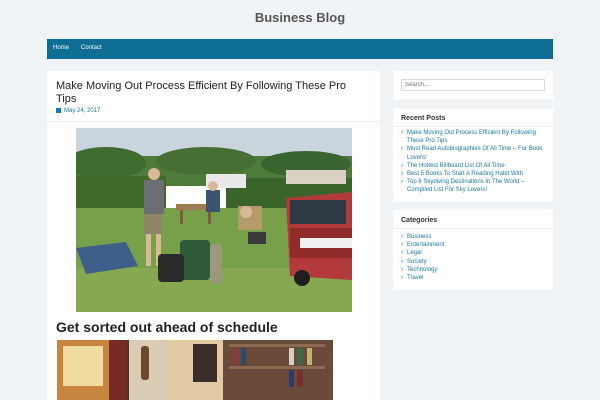 Image resolution: width=600 pixels, height=400 pixels. Describe the element at coordinates (58, 110) in the screenshot. I see `calendar-icon` at that location.